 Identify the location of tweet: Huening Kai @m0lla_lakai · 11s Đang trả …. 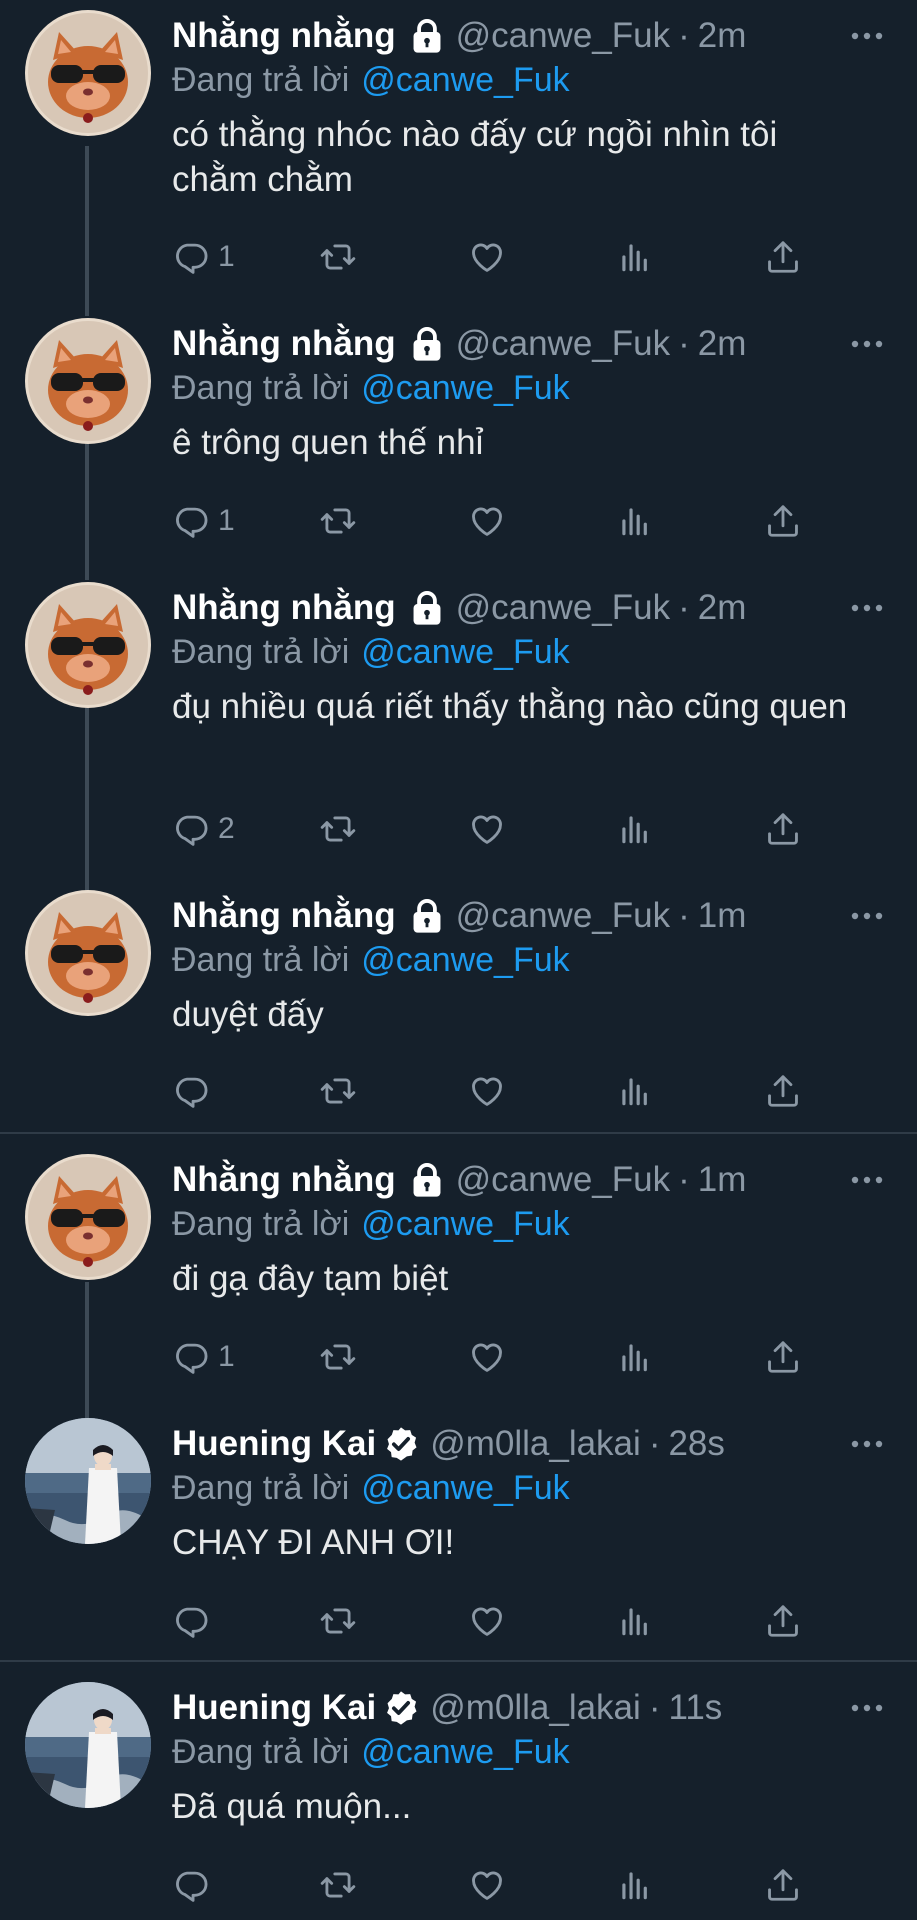
(458, 1796).